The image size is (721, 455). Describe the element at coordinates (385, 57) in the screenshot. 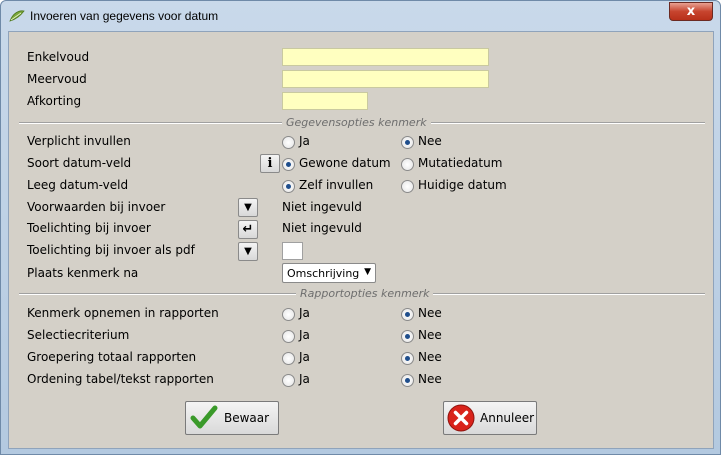

I see `enkelvoud-input` at that location.